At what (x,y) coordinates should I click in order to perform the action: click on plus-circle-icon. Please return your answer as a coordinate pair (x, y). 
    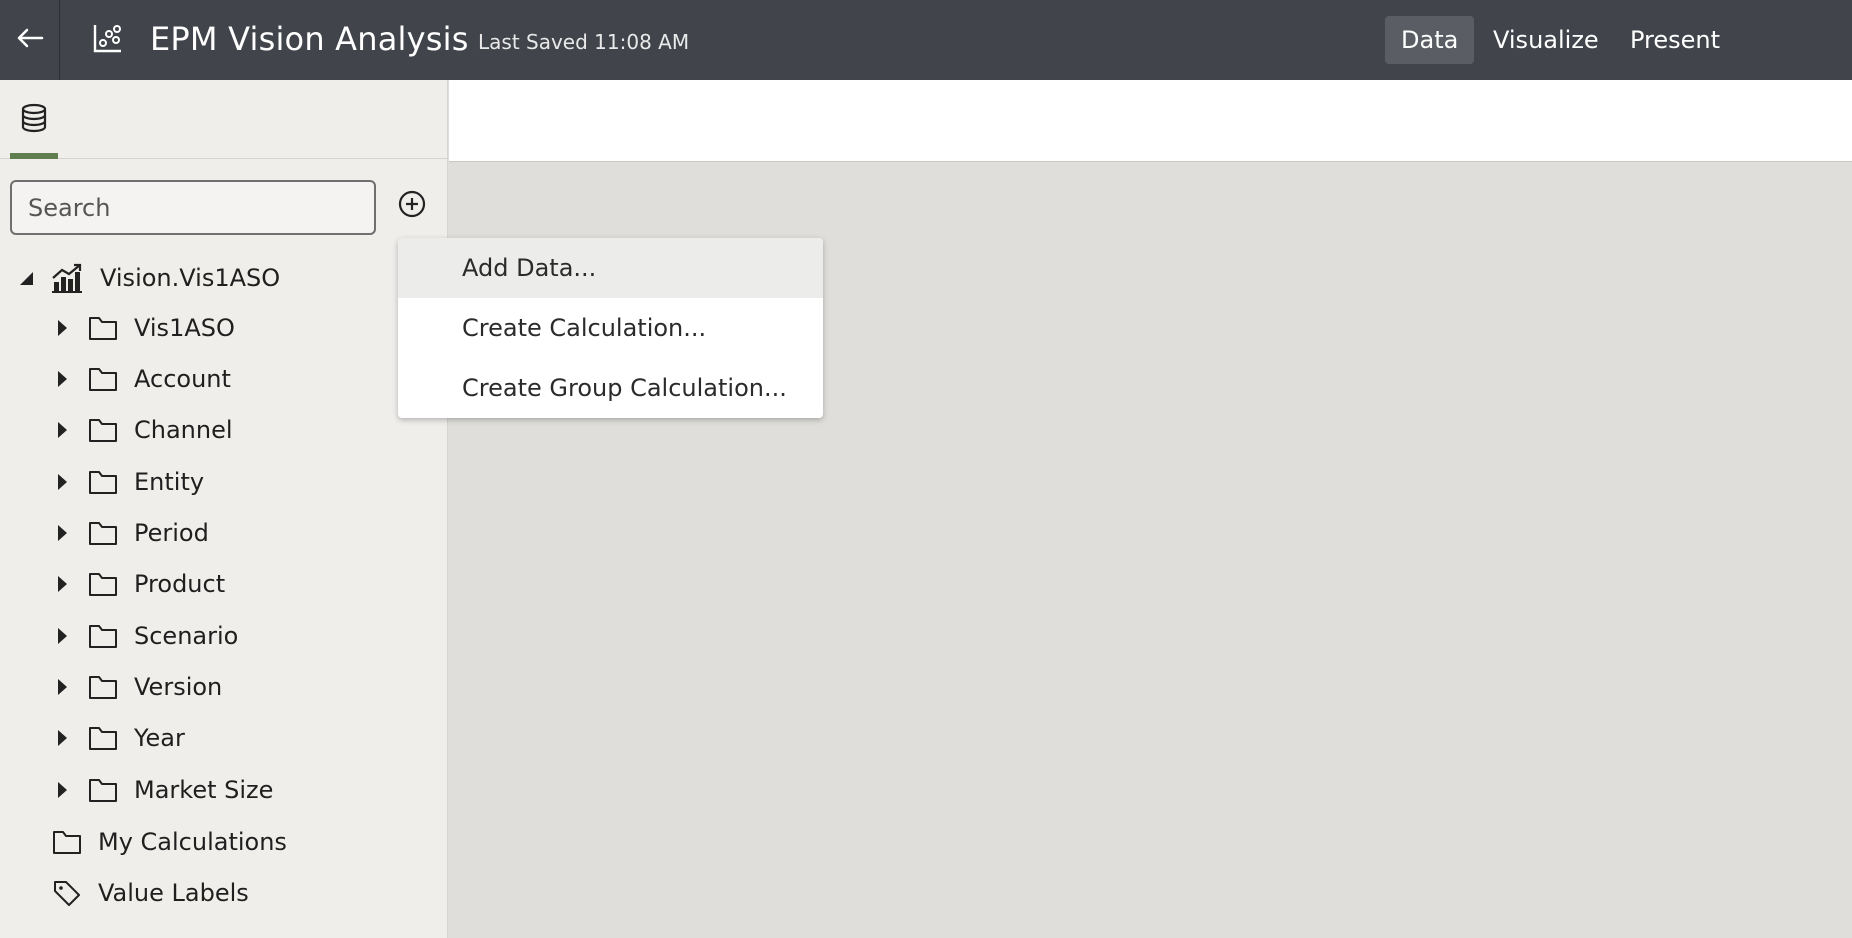
    Looking at the image, I should click on (412, 206).